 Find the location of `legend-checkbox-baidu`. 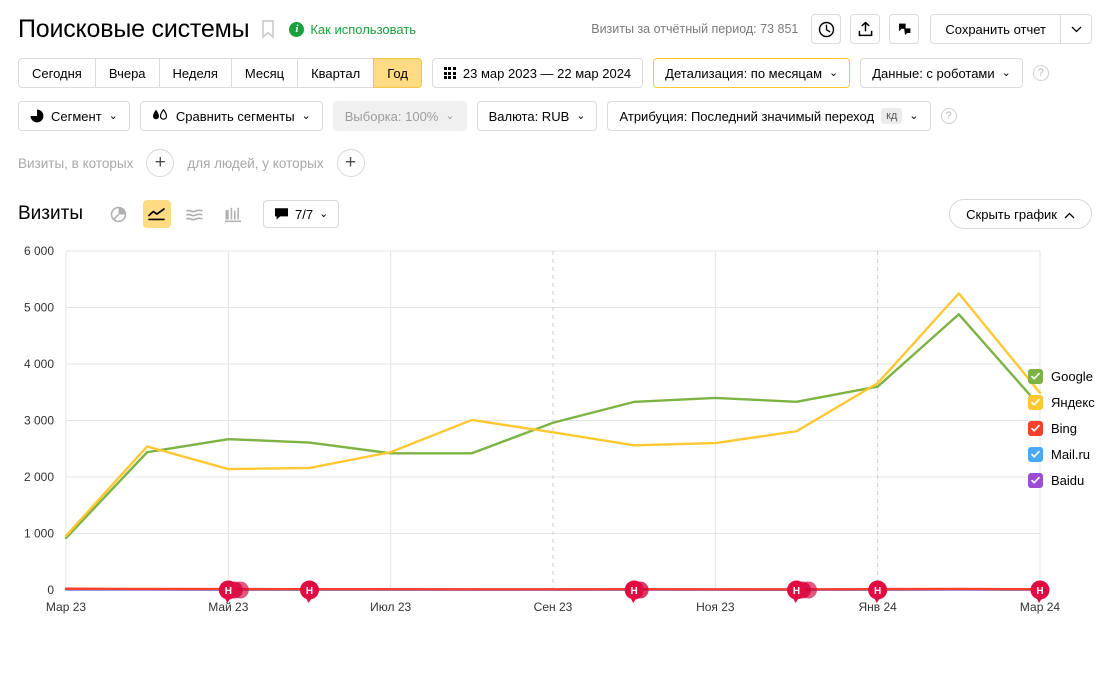

legend-checkbox-baidu is located at coordinates (1035, 480).